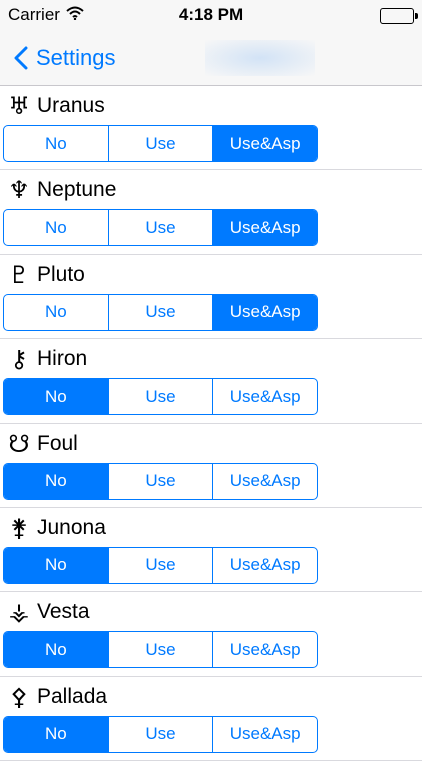  I want to click on body-row-foul: ☋ Foul No Use Use&Asp, so click(211, 466).